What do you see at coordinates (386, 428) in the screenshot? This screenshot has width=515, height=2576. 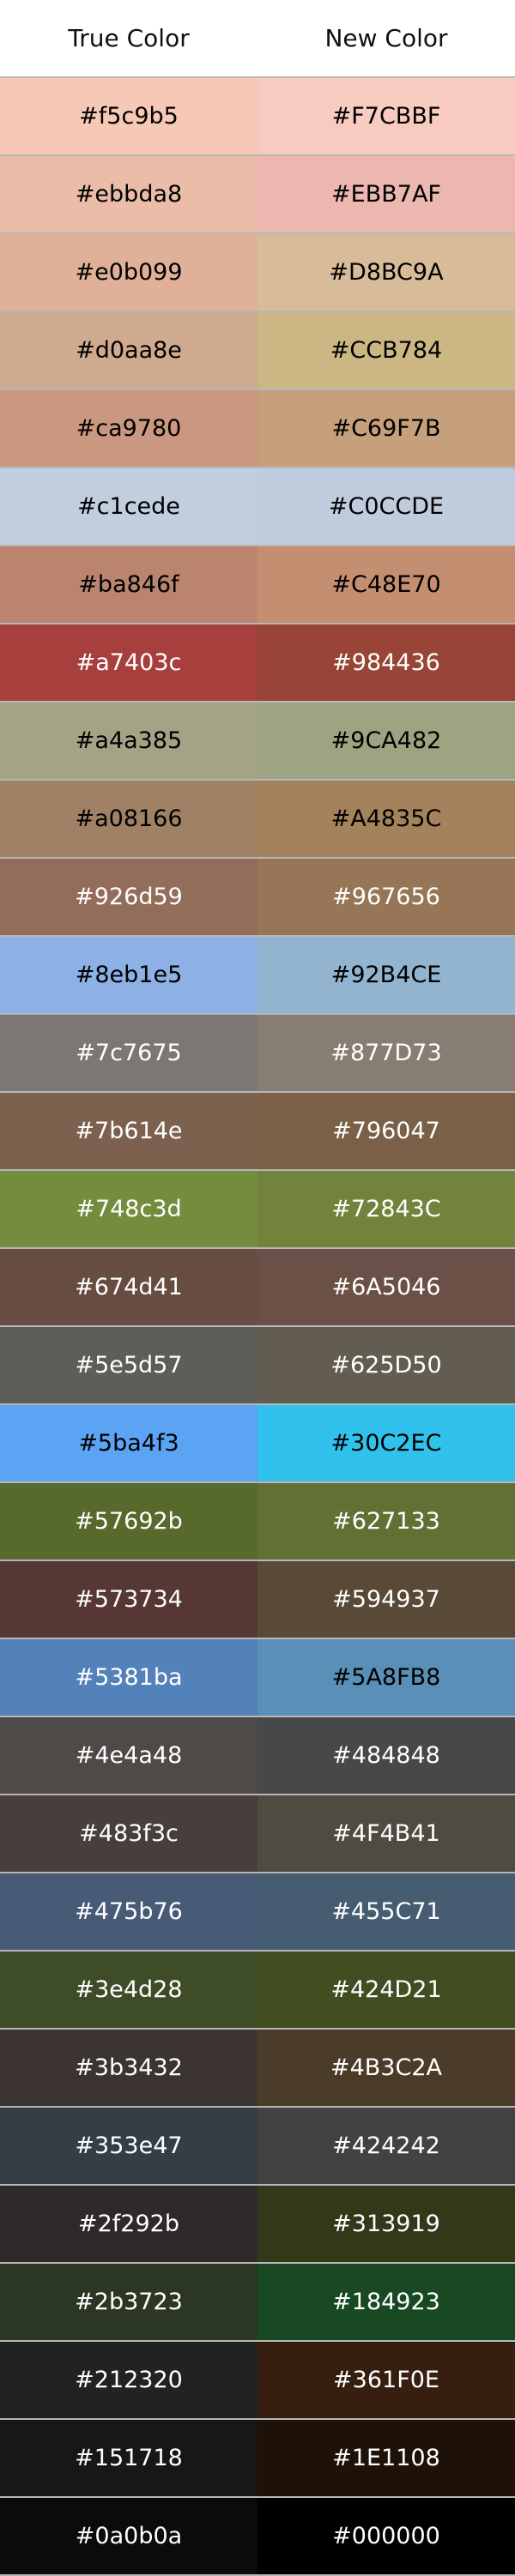 I see `new-color-swatch: #C69F7B` at bounding box center [386, 428].